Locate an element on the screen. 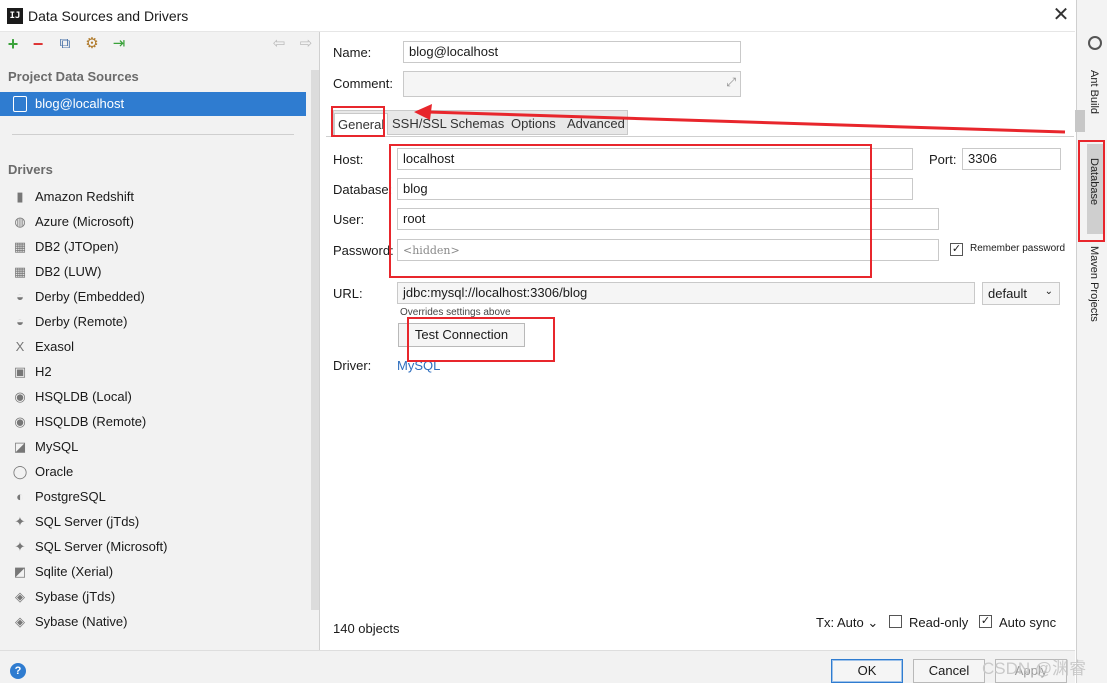 This screenshot has width=1107, height=683. driver-label: DB2 (LUW) is located at coordinates (68, 271).